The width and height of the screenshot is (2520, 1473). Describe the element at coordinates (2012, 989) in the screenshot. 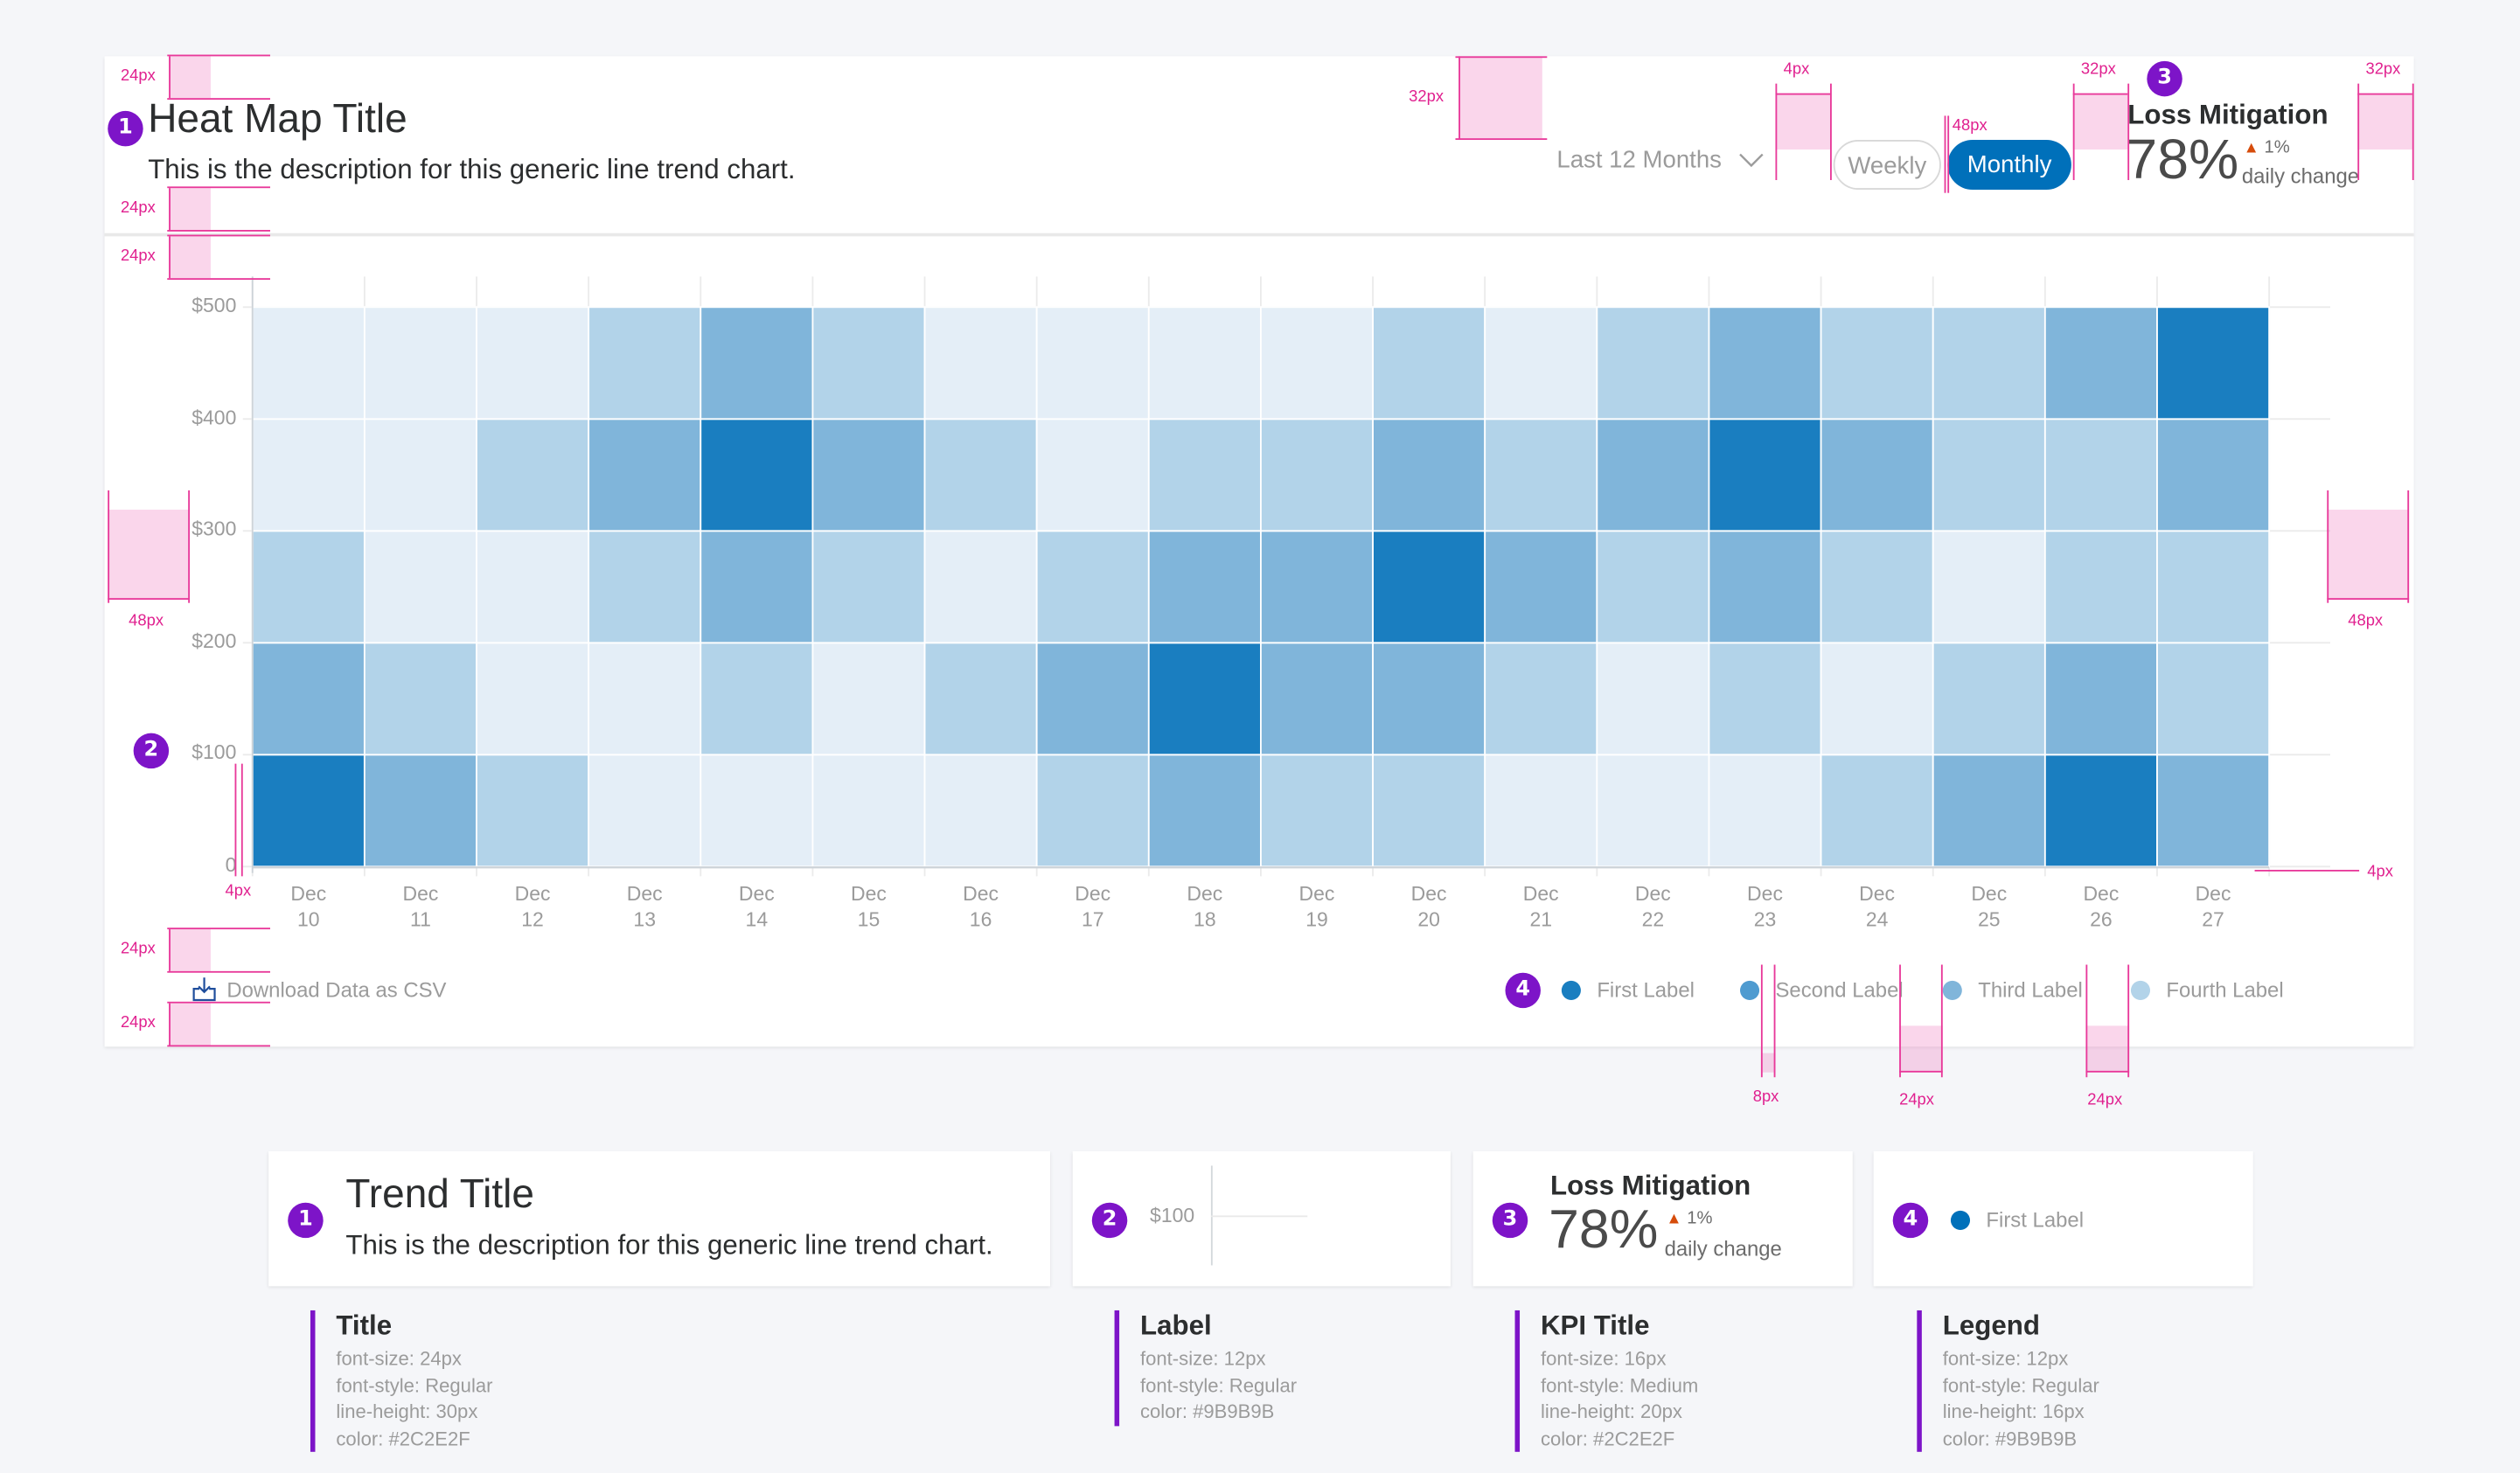

I see `legend-item: Third Label` at that location.